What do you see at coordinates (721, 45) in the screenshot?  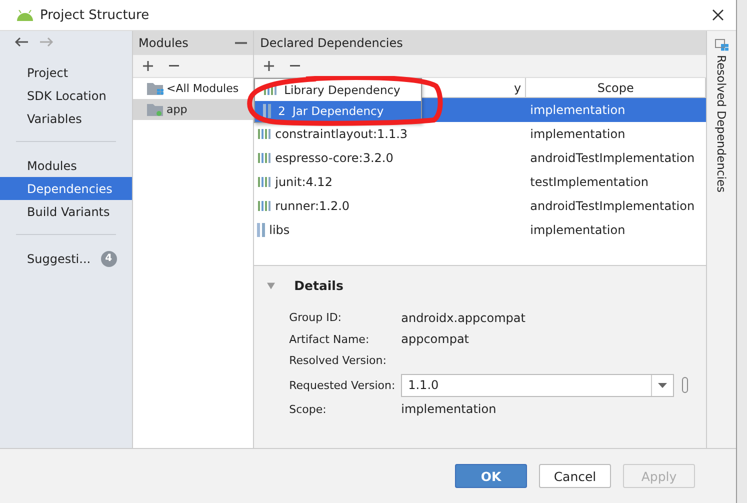 I see `resolved-icon` at bounding box center [721, 45].